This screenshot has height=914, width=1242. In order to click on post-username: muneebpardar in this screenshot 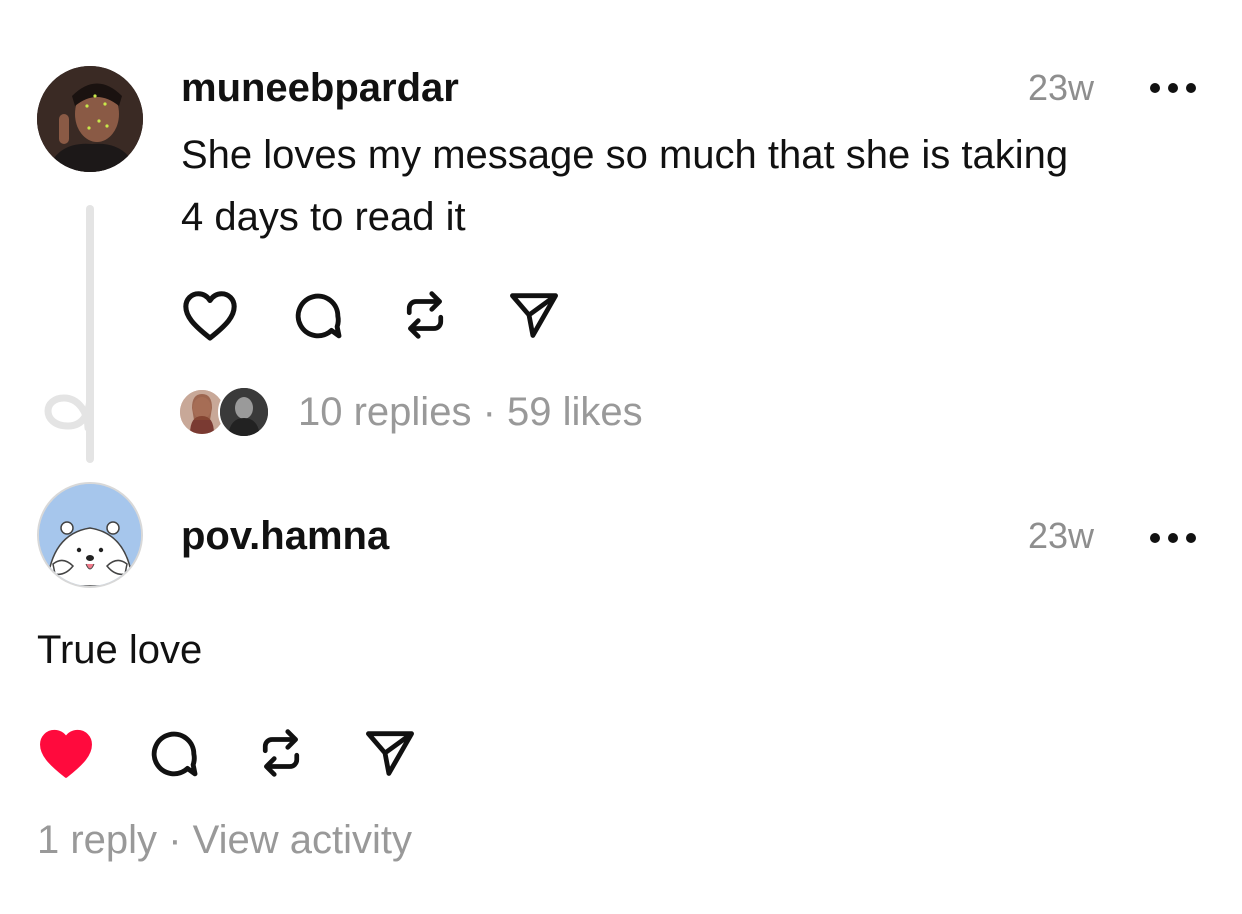, I will do `click(320, 88)`.